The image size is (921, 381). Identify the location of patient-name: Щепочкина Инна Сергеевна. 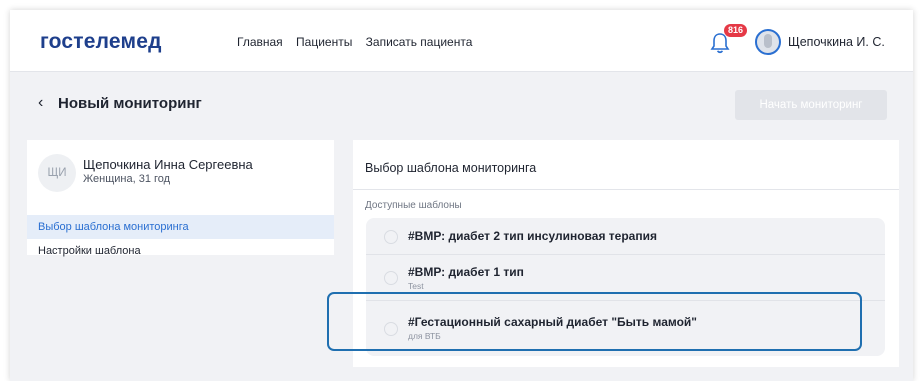
(168, 164).